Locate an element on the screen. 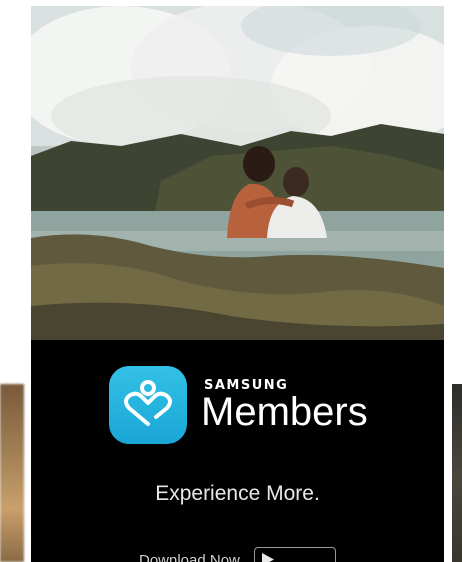  google-play-icon is located at coordinates (267, 557).